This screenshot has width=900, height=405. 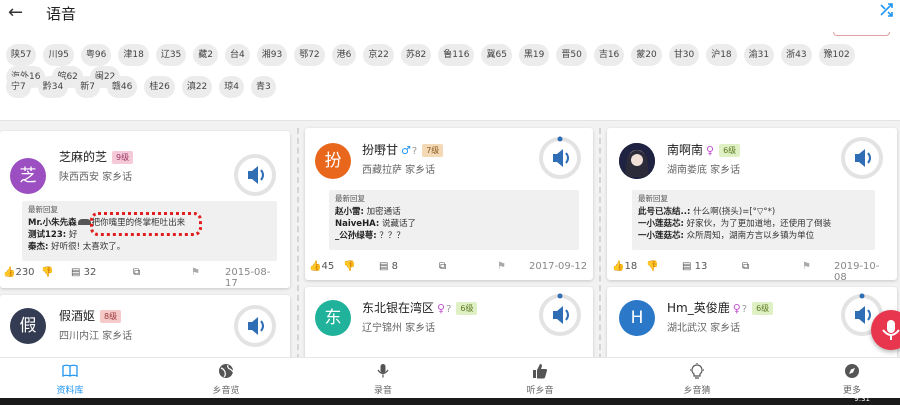 What do you see at coordinates (383, 378) in the screenshot?
I see `nav-item-record: 录音` at bounding box center [383, 378].